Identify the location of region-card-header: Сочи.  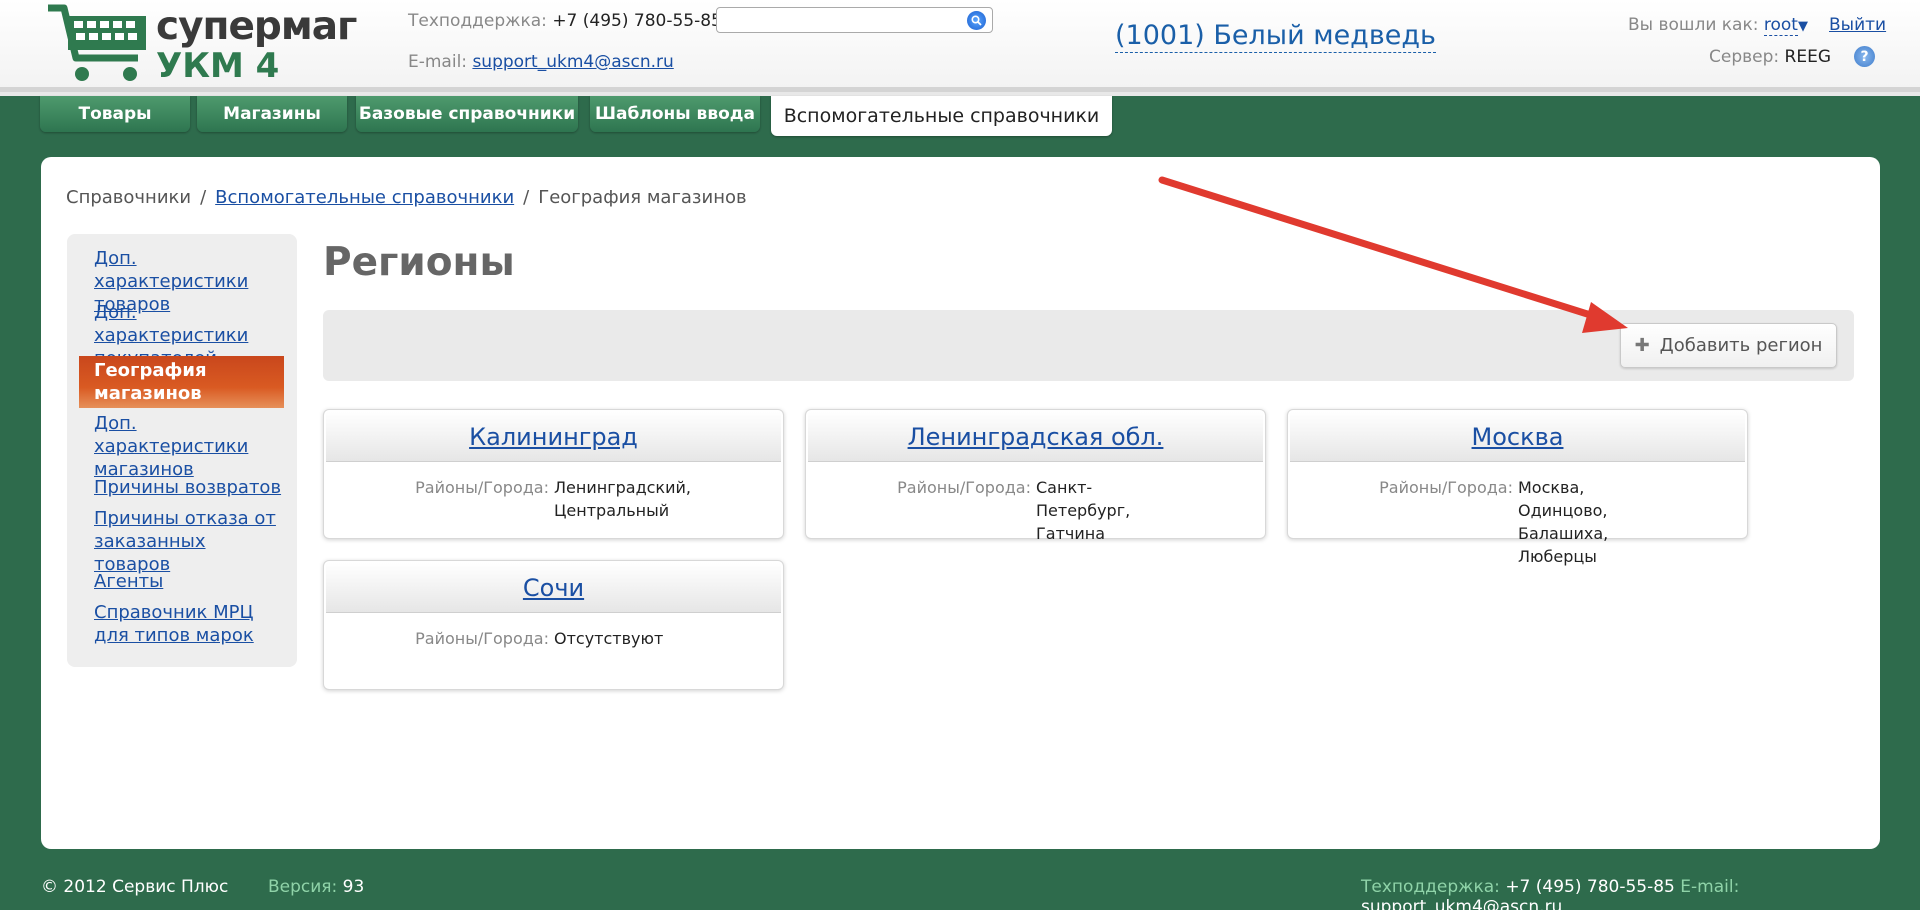
(553, 588).